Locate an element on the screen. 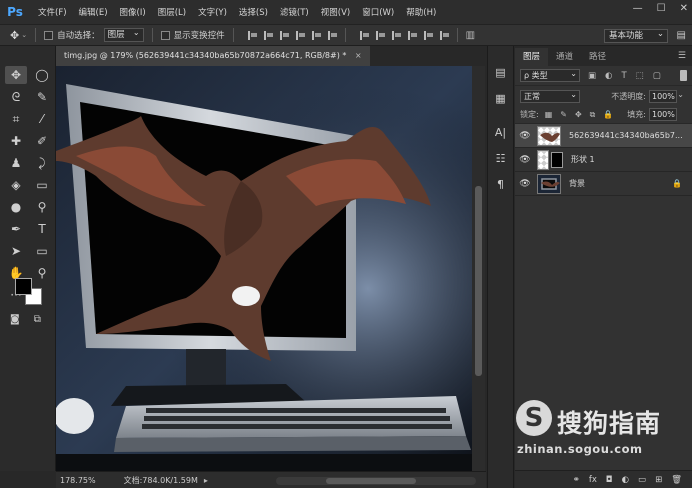 This screenshot has height=488, width=692. menu-image: 图像(I) is located at coordinates (133, 12).